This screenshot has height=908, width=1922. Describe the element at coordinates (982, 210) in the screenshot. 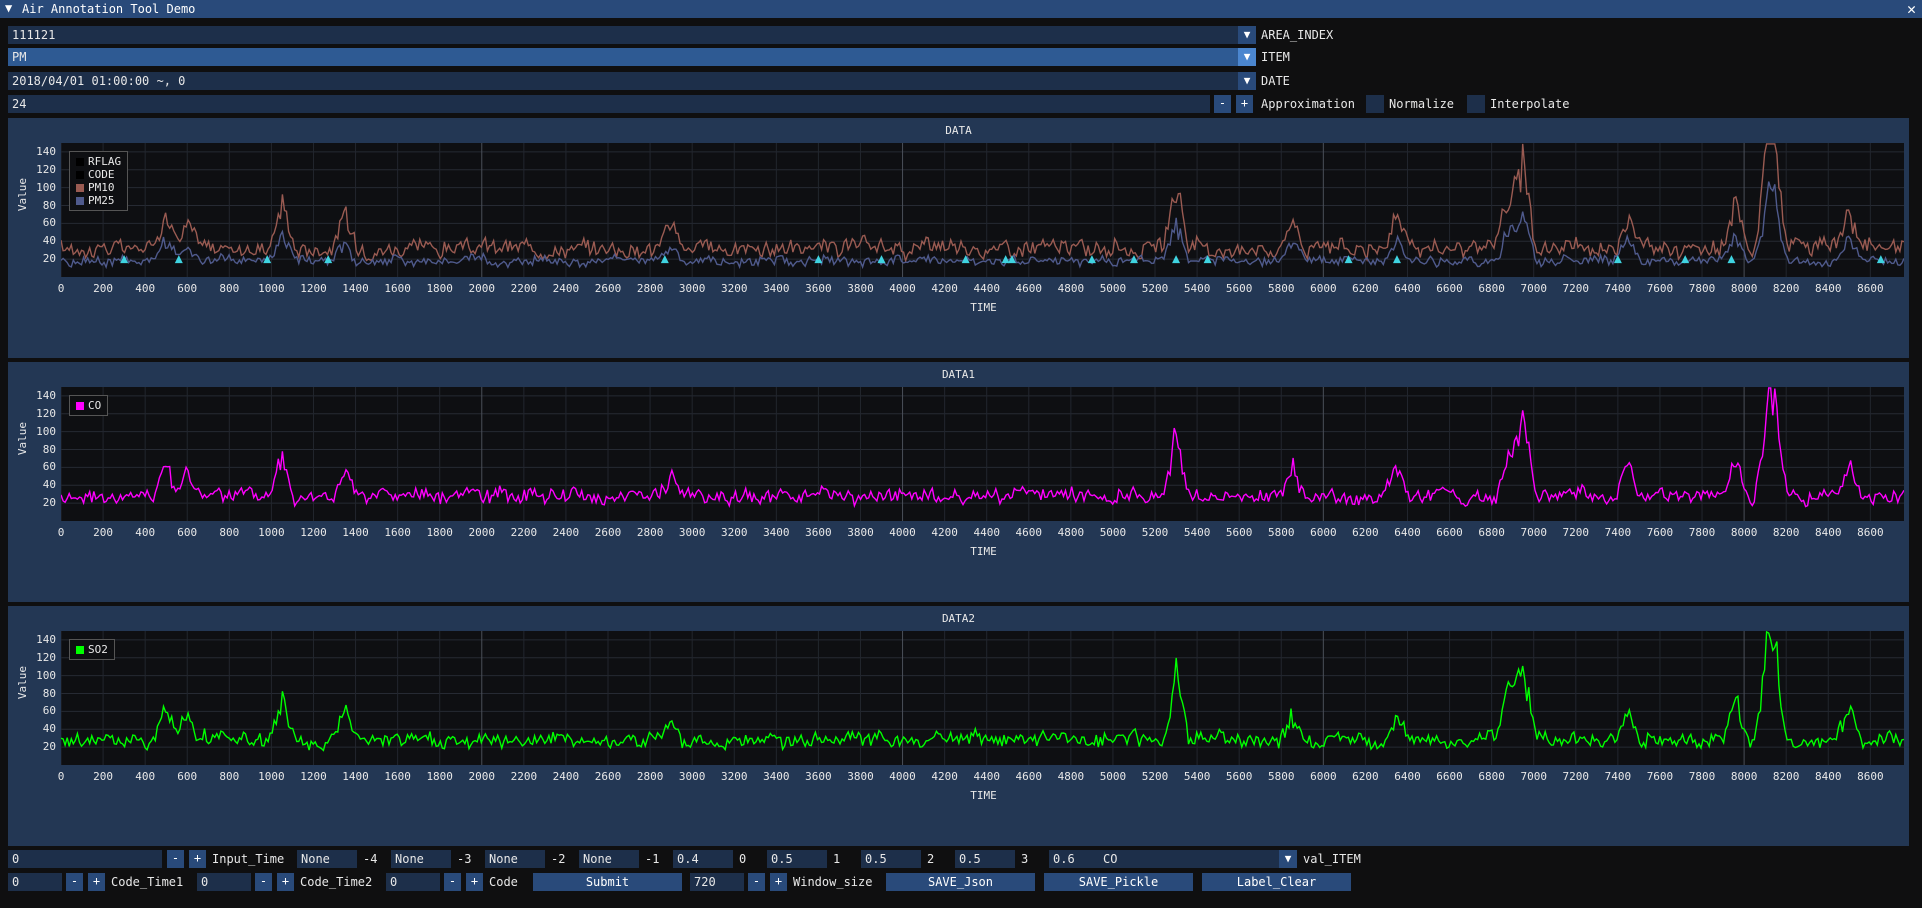

I see `plot-area: RFLAG CODE PM10 PM25` at that location.